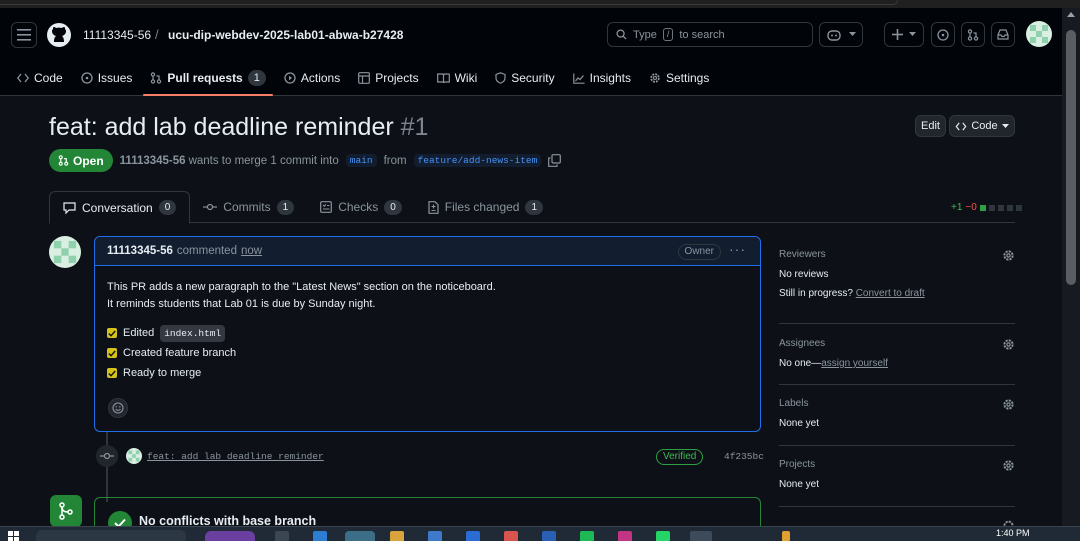 The image size is (1080, 541). Describe the element at coordinates (433, 207) in the screenshot. I see `file-diff-icon` at that location.